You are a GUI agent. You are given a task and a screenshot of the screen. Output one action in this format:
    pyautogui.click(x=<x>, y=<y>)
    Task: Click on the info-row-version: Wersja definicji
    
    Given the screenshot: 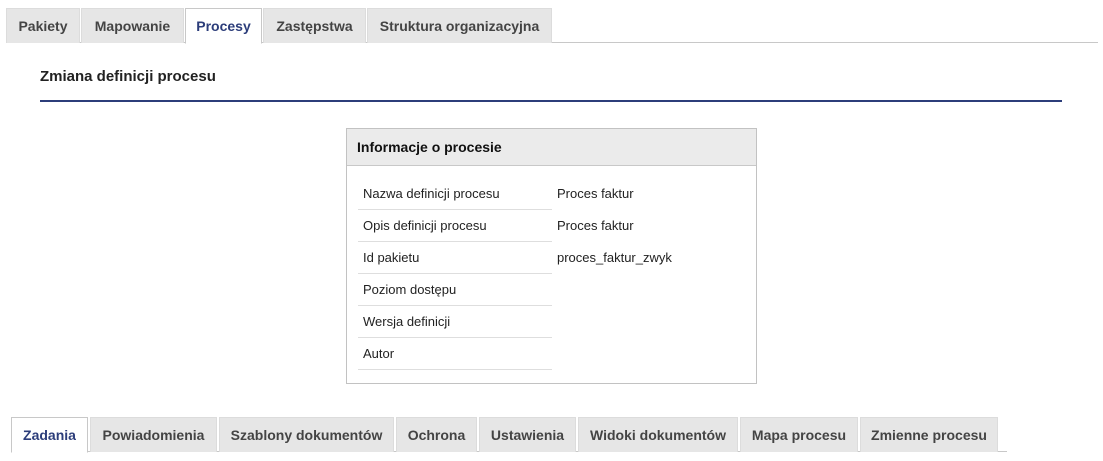 What is the action you would take?
    pyautogui.click(x=553, y=322)
    